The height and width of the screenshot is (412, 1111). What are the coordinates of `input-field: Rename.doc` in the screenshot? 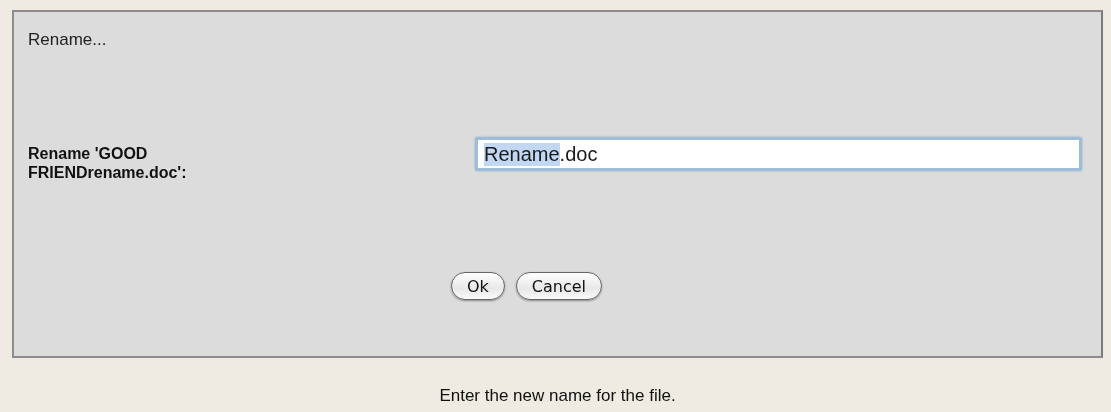 It's located at (778, 154).